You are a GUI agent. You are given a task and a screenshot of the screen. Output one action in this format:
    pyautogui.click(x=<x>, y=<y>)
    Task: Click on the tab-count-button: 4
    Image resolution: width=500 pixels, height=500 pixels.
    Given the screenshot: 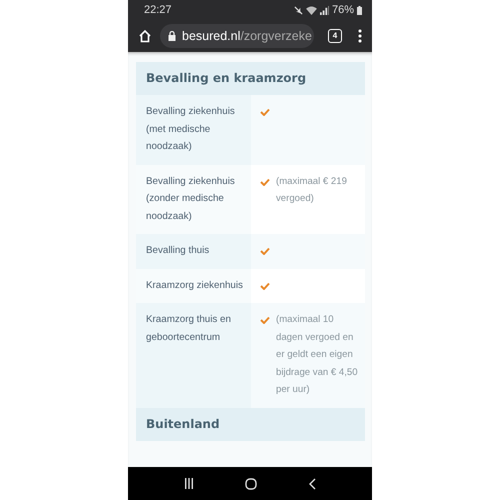 What is the action you would take?
    pyautogui.click(x=335, y=36)
    